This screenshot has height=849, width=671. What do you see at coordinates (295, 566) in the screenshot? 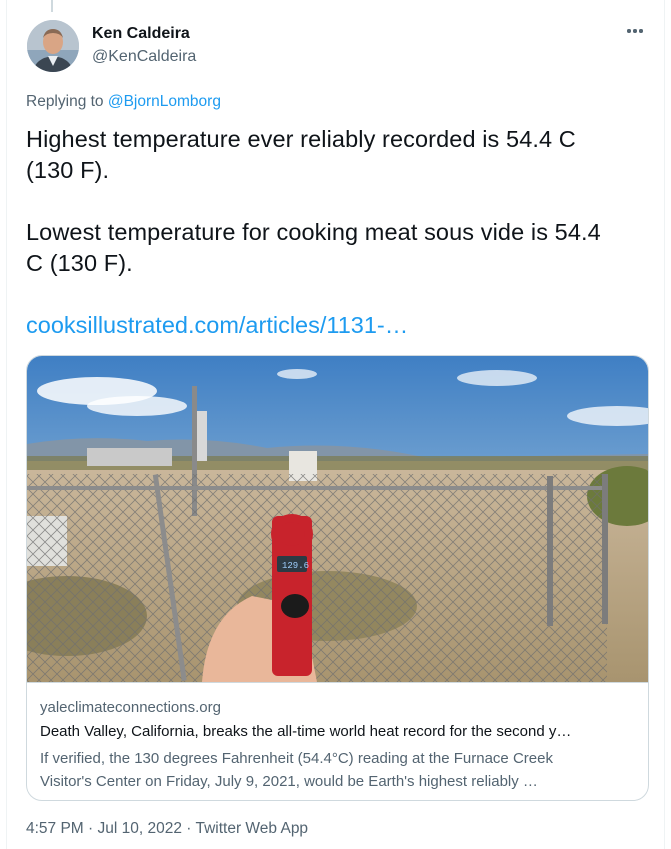
I see `thermometer-reading: 129.6` at bounding box center [295, 566].